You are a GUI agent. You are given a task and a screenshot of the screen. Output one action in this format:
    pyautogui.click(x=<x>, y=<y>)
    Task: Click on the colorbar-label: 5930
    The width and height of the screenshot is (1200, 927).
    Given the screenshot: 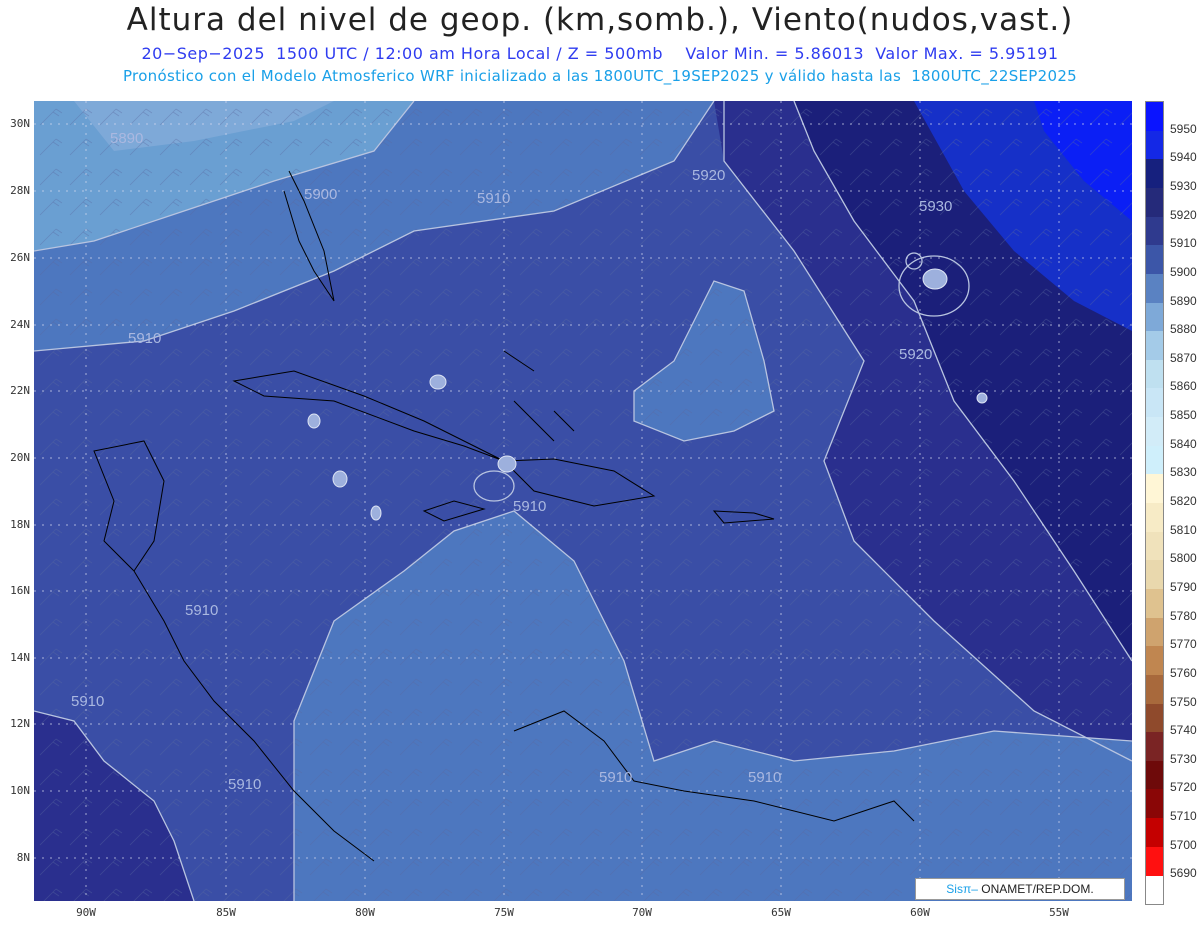 What is the action you would take?
    pyautogui.click(x=1183, y=185)
    